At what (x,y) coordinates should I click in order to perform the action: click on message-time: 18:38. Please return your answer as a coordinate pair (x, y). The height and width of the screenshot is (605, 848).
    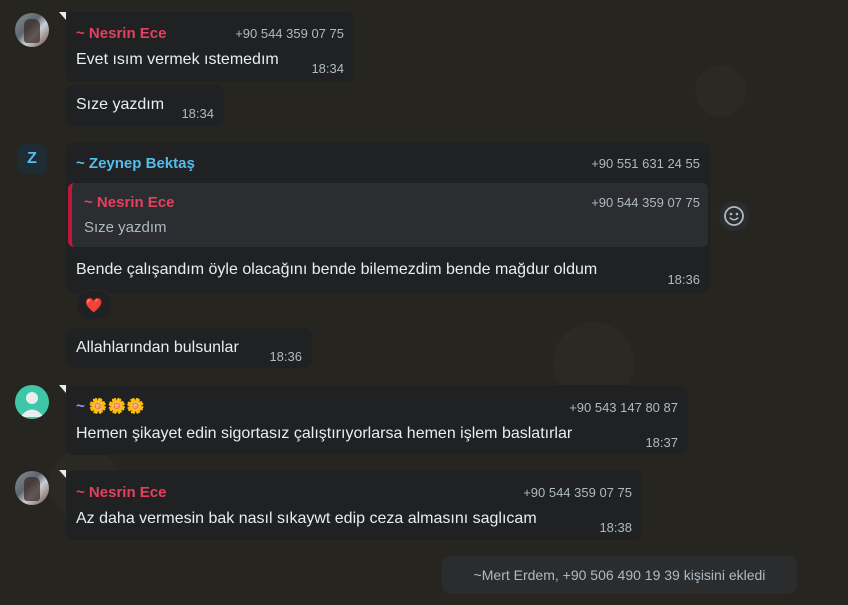
    Looking at the image, I should click on (615, 527).